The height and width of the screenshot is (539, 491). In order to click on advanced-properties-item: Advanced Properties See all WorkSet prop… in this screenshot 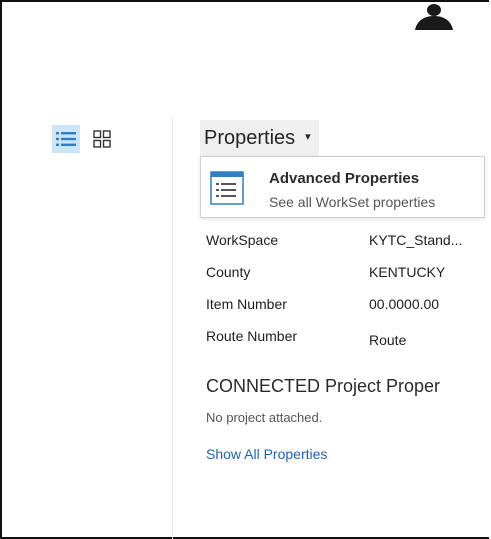, I will do `click(342, 187)`.